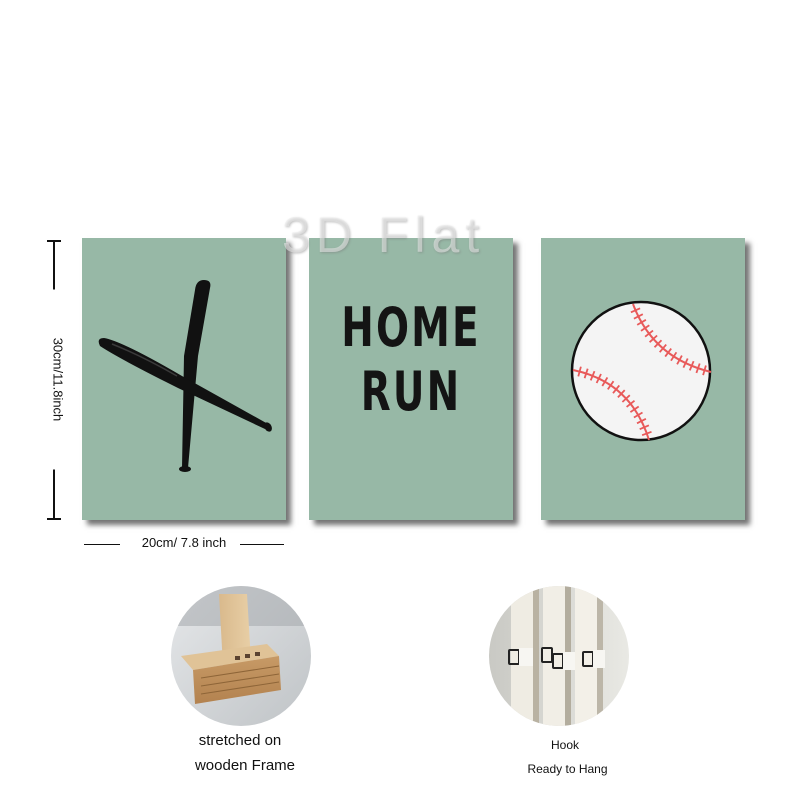 The width and height of the screenshot is (800, 800). I want to click on panel-bats, so click(184, 379).